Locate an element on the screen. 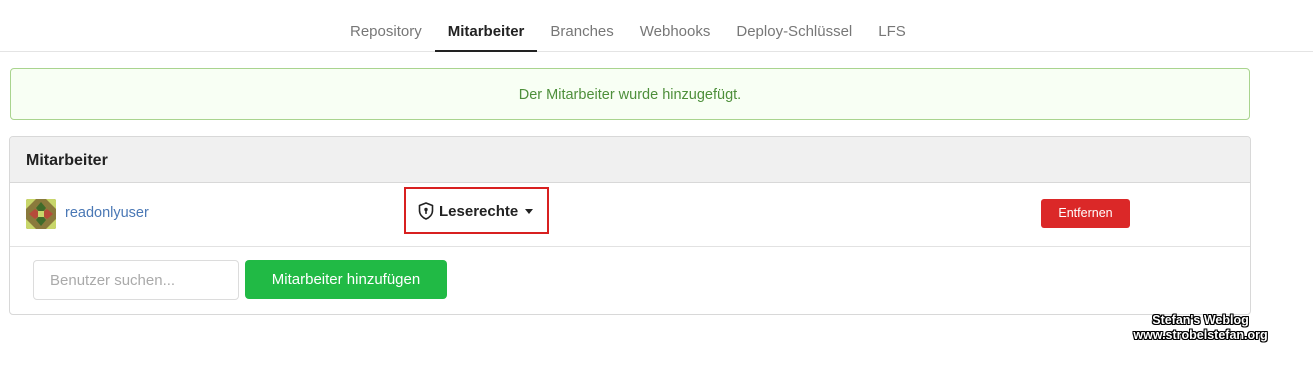 The height and width of the screenshot is (365, 1313). permission-label: Leserechte is located at coordinates (479, 211).